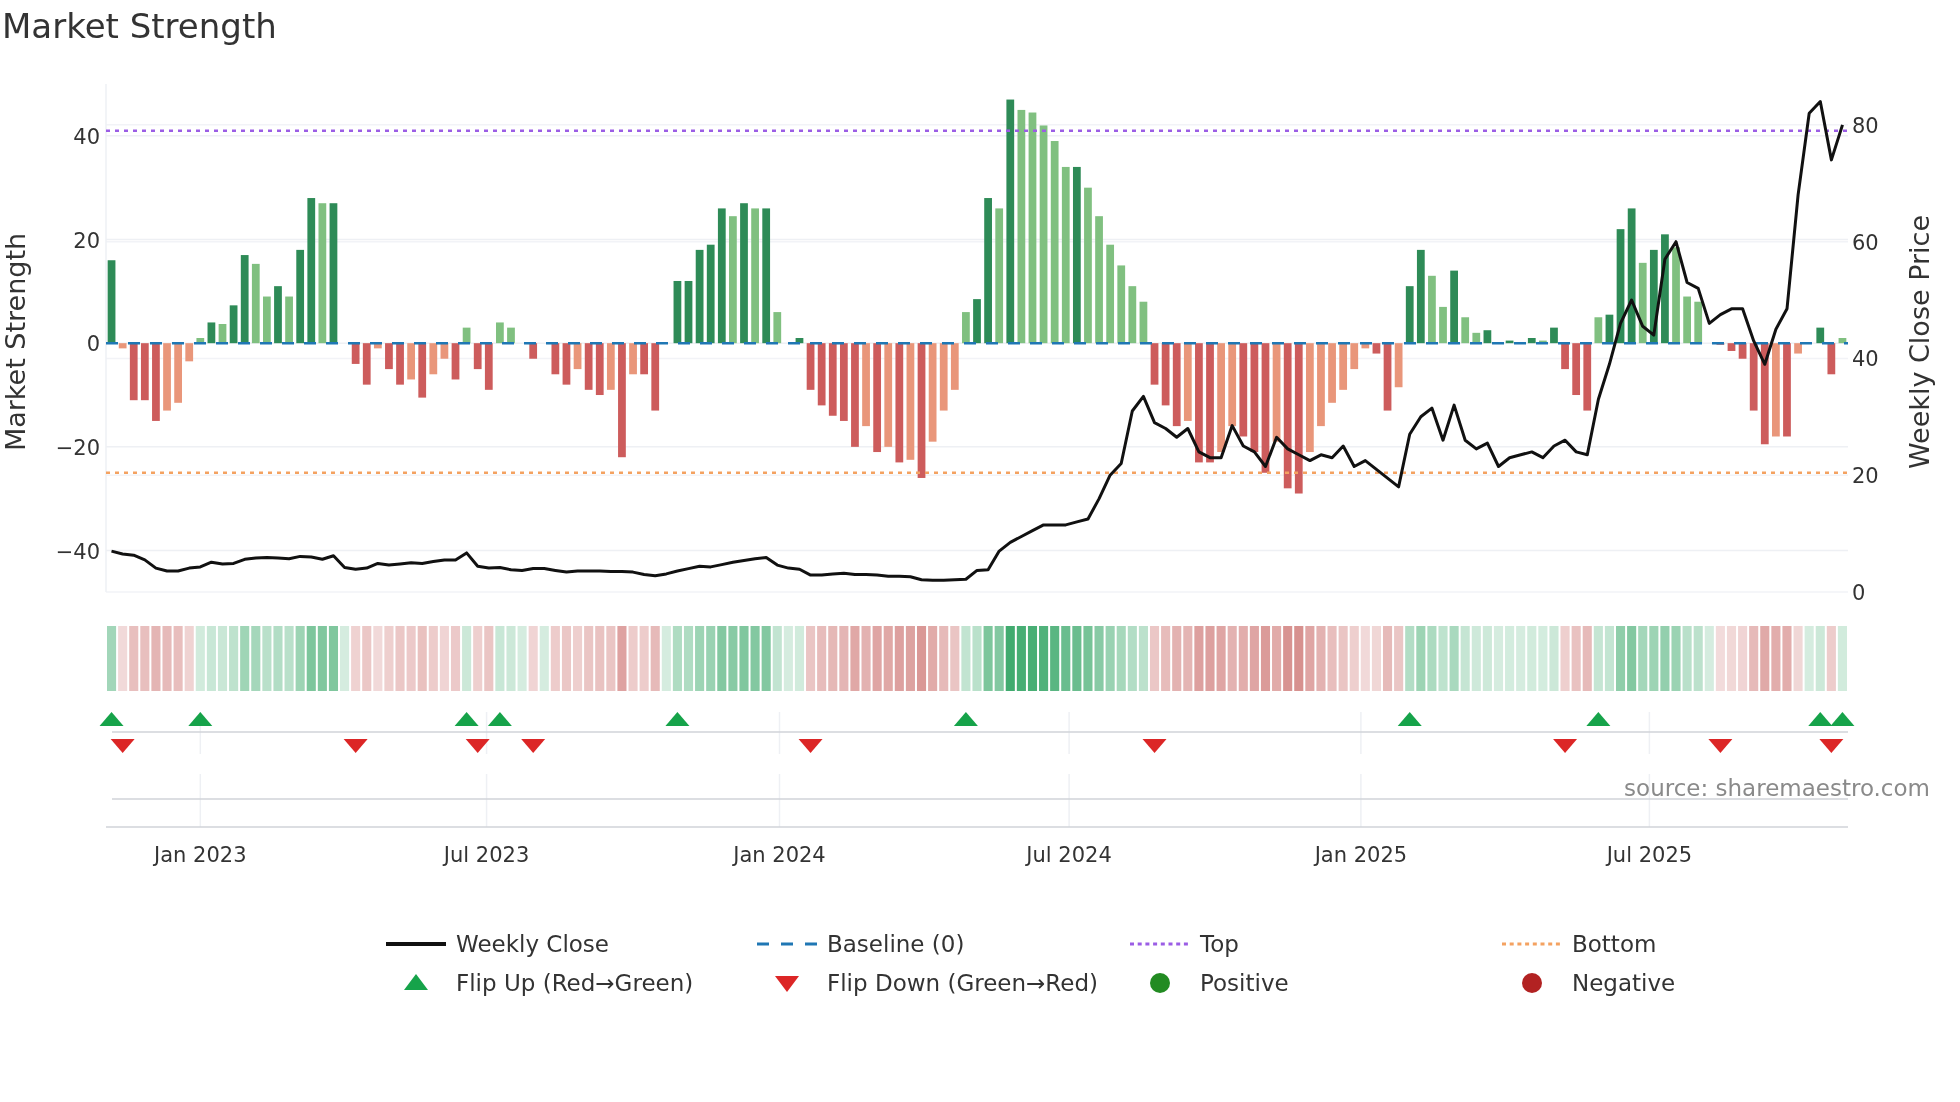 The width and height of the screenshot is (1960, 1102). What do you see at coordinates (200, 855) in the screenshot?
I see `axis-tick-label: Jan 2023` at bounding box center [200, 855].